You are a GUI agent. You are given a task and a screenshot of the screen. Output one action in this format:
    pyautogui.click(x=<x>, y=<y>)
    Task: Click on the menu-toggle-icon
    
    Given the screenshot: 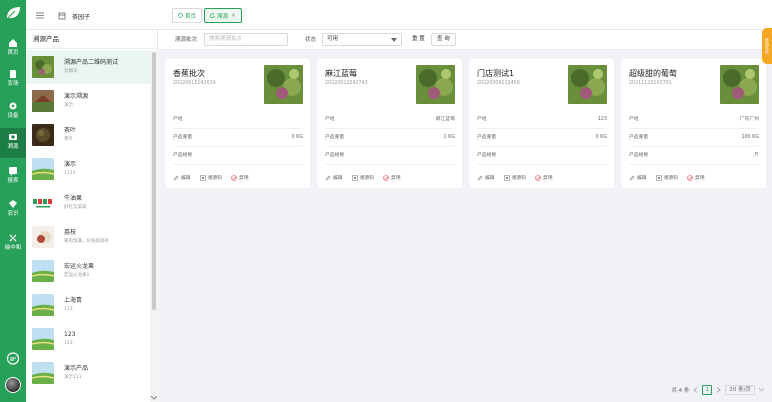 What is the action you would take?
    pyautogui.click(x=40, y=15)
    